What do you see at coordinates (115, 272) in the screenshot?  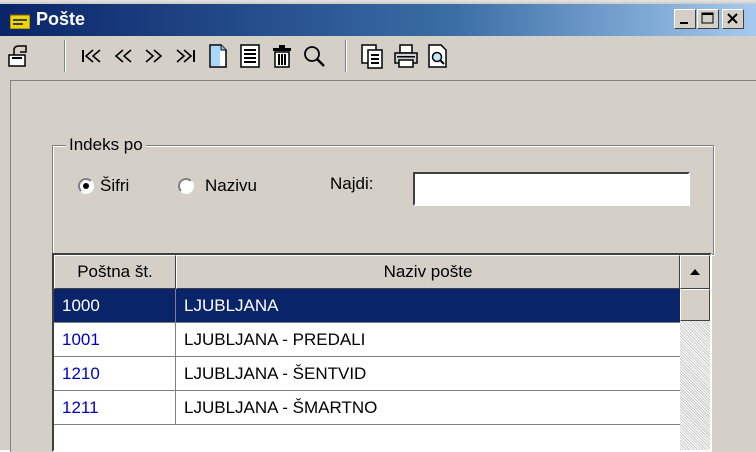 I see `column-header-postal-number: Poštna št.` at bounding box center [115, 272].